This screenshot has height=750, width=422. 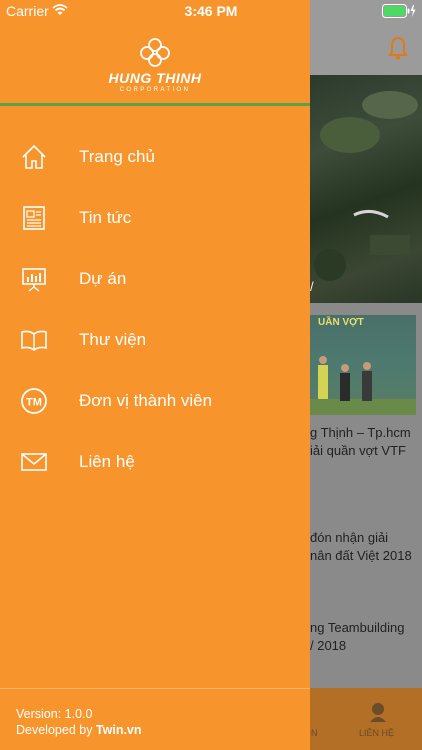 What do you see at coordinates (361, 555) in the screenshot?
I see `news-text-2-line-2: nân đất Việt 2018` at bounding box center [361, 555].